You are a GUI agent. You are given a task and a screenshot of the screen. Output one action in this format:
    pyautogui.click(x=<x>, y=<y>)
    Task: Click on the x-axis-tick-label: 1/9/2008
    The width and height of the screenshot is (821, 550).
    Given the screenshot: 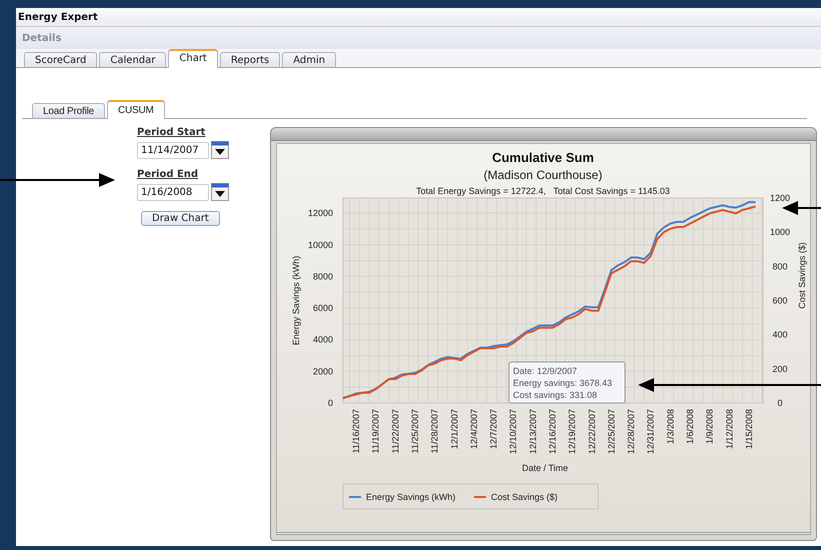 What is the action you would take?
    pyautogui.click(x=709, y=426)
    